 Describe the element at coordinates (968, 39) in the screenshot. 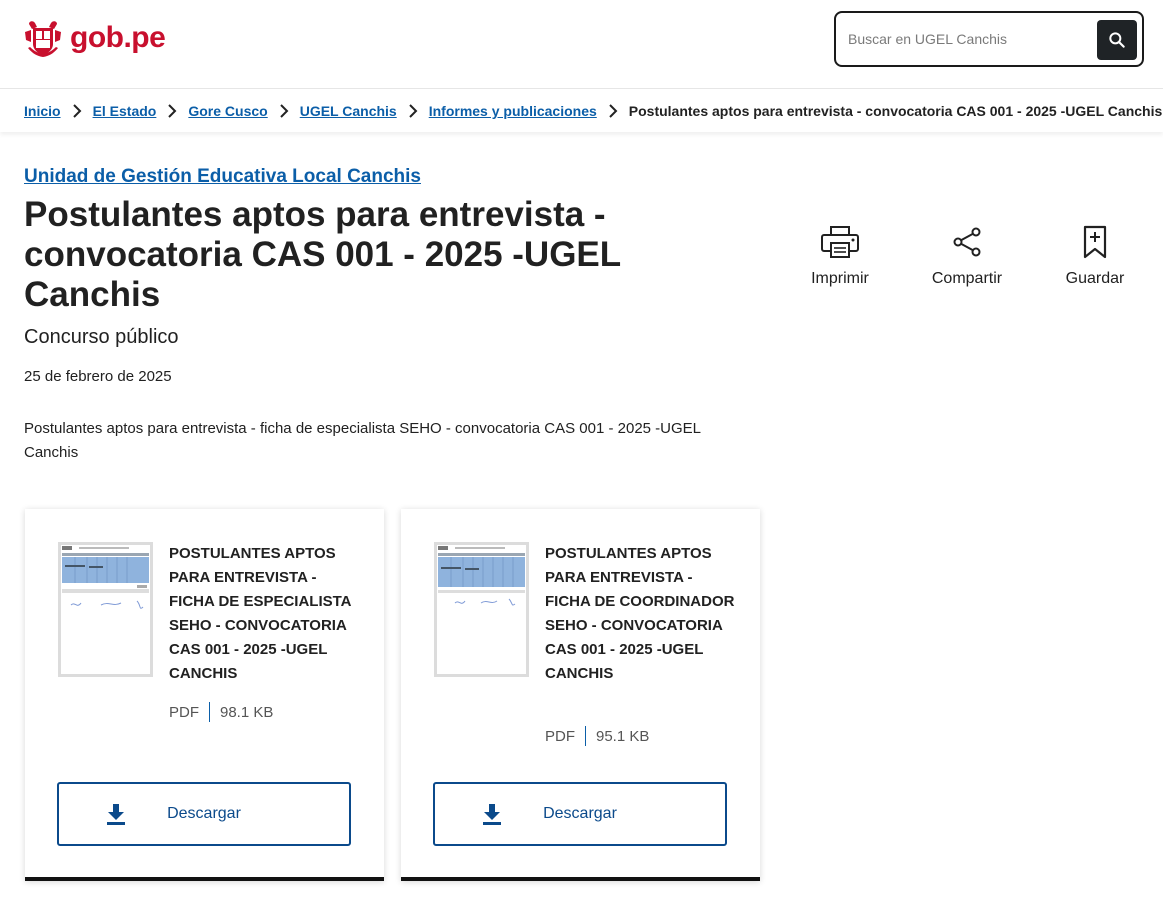

I see `search-input` at that location.